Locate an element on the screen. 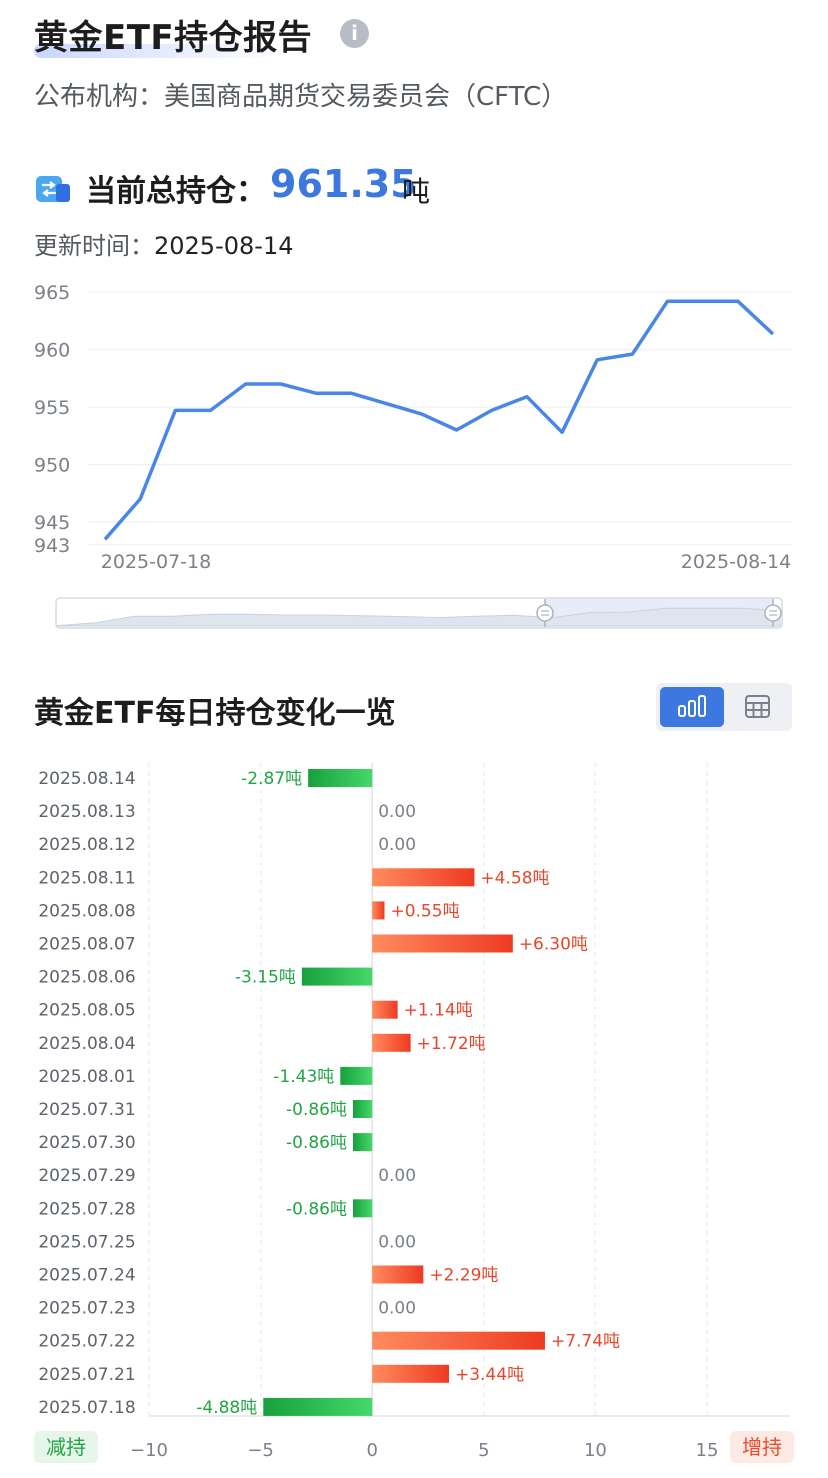 The width and height of the screenshot is (828, 1478). bar-x-tick: −10 is located at coordinates (149, 1450).